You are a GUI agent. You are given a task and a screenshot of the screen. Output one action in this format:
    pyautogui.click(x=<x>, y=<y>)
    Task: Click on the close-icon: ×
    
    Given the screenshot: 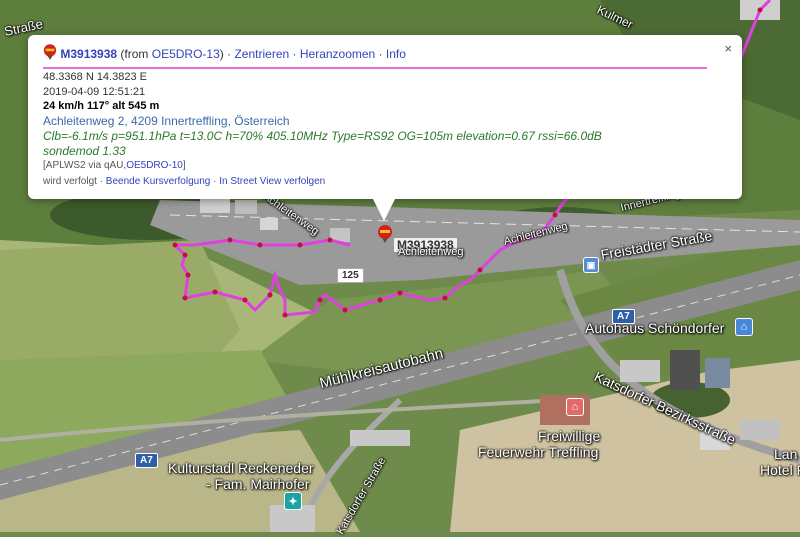 What is the action you would take?
    pyautogui.click(x=728, y=48)
    